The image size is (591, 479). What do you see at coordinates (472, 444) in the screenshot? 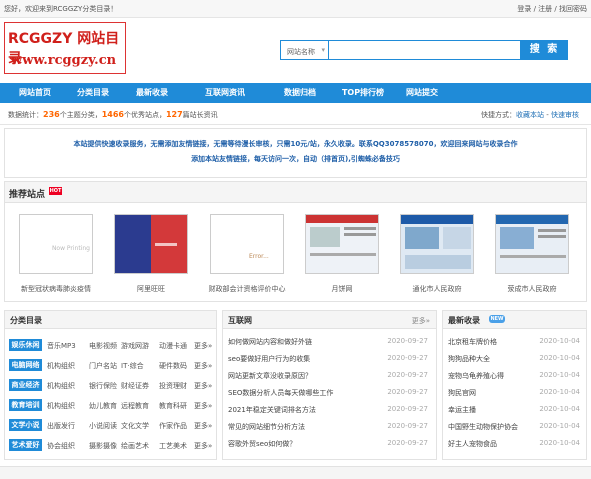
I see `list-item-title: 好主人宠物食品` at bounding box center [472, 444].